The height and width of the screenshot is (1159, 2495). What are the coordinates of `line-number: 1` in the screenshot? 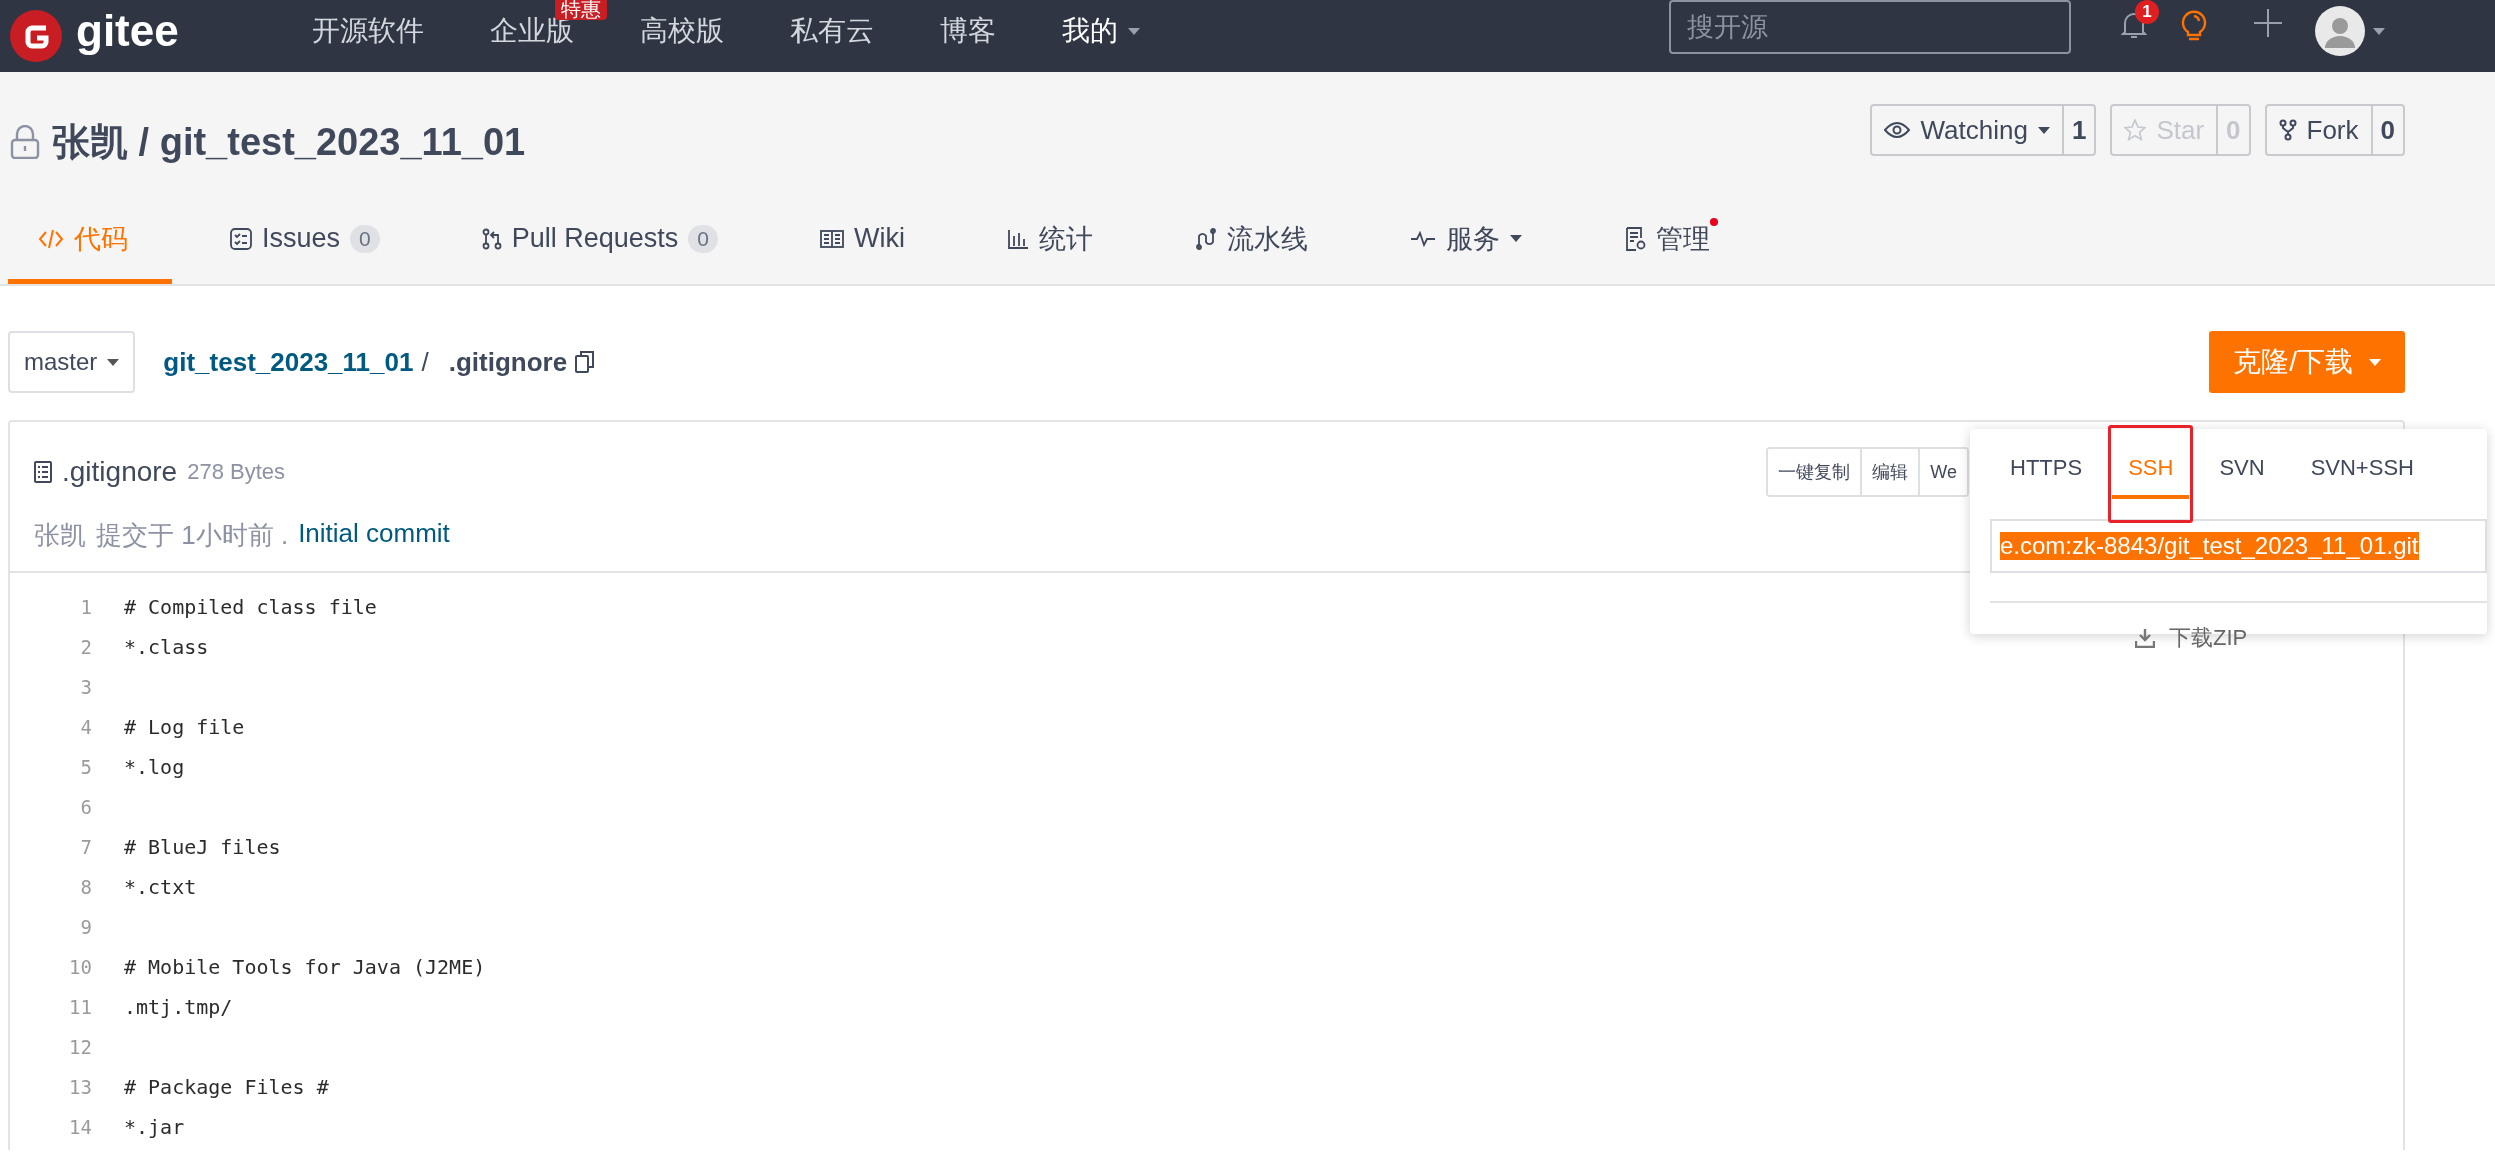 It's located at (86, 607).